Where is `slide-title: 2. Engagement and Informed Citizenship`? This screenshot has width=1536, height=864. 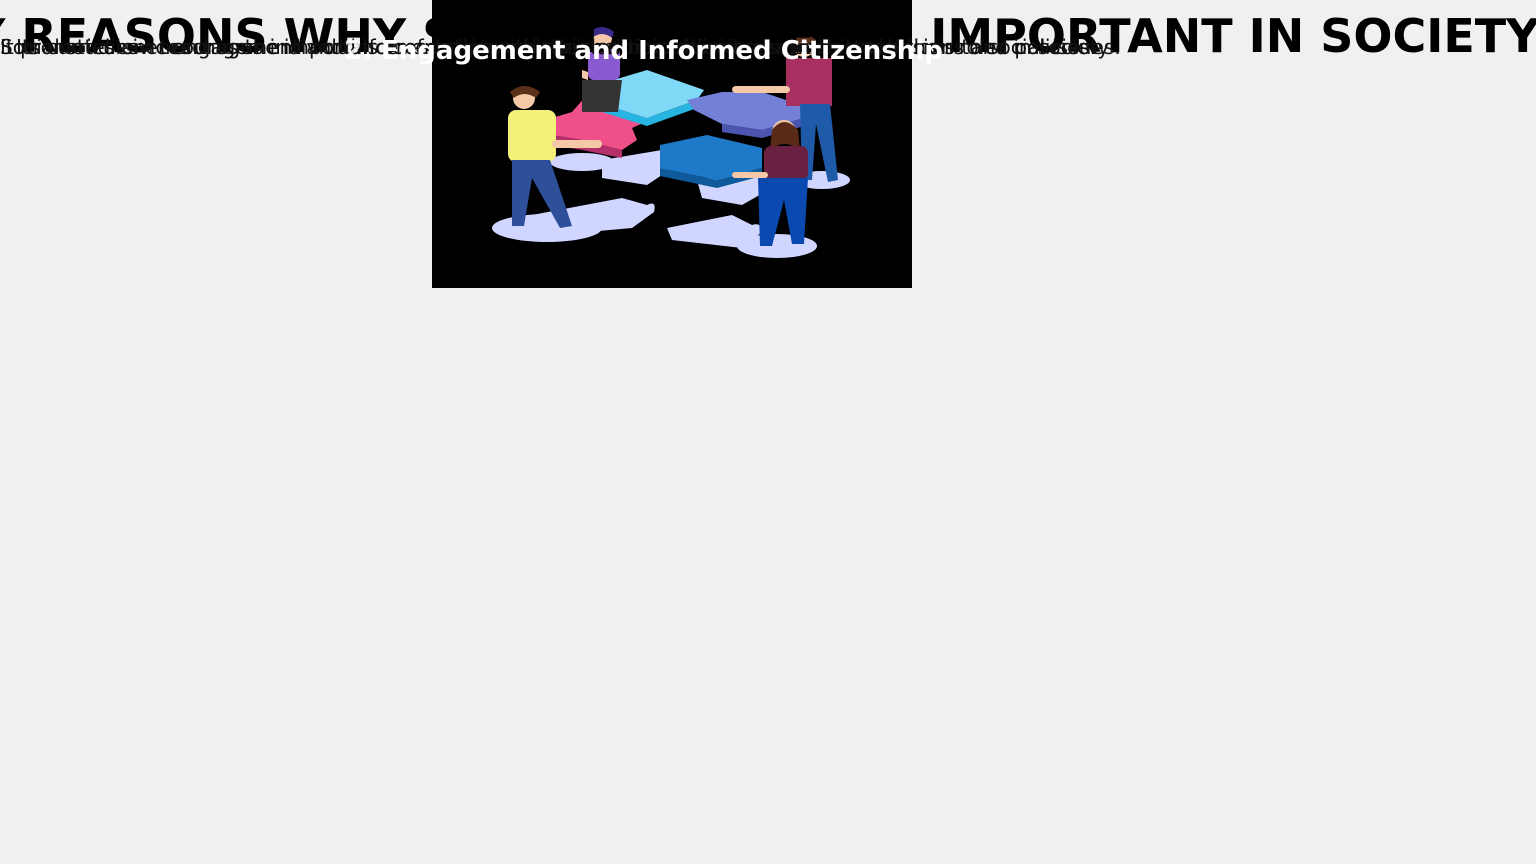
slide-title: 2. Engagement and Informed Citizenship is located at coordinates (643, 51).